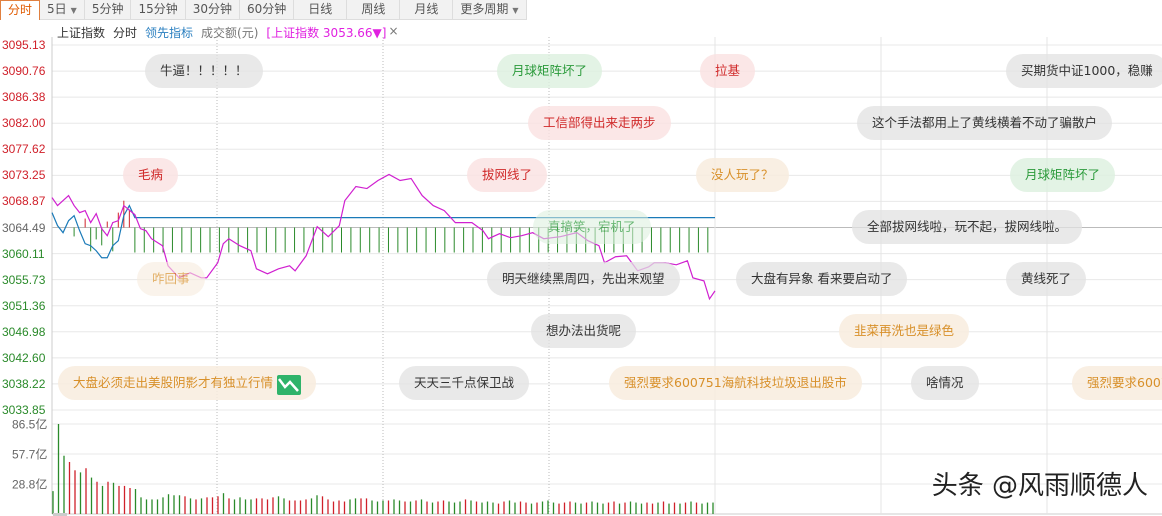 The width and height of the screenshot is (1162, 516). I want to click on comment-bubble: 买期货中证1000，稳赚, so click(1084, 71).